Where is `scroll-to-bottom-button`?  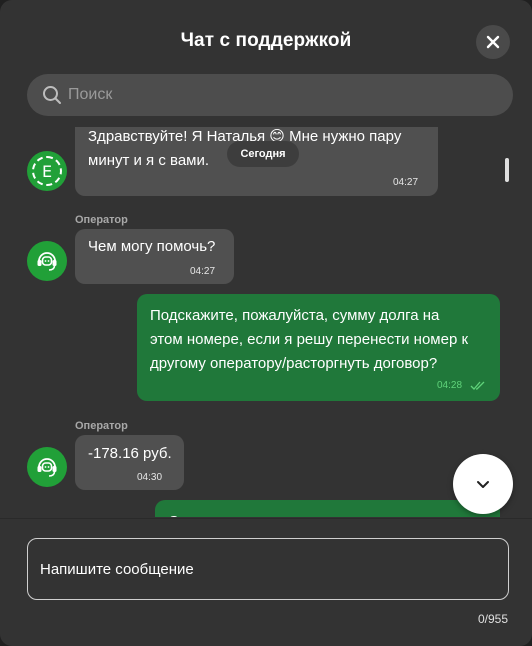 scroll-to-bottom-button is located at coordinates (483, 484).